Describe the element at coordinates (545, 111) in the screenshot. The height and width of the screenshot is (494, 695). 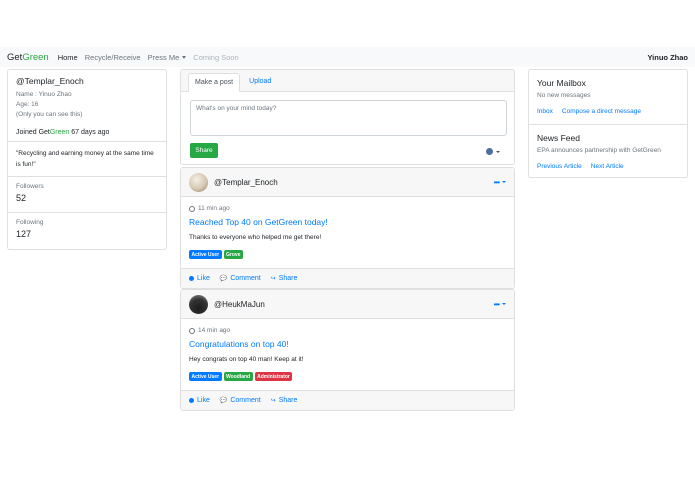
I see `inbox-link: Inbox` at that location.